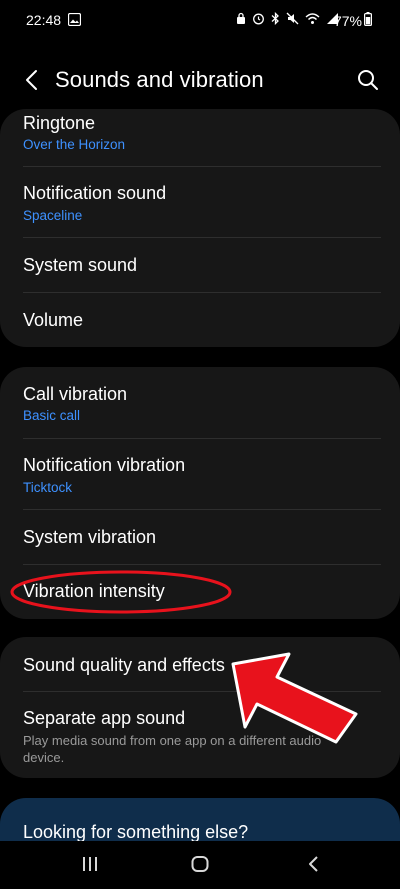 This screenshot has width=400, height=889. I want to click on bluetooth-icon, so click(275, 19).